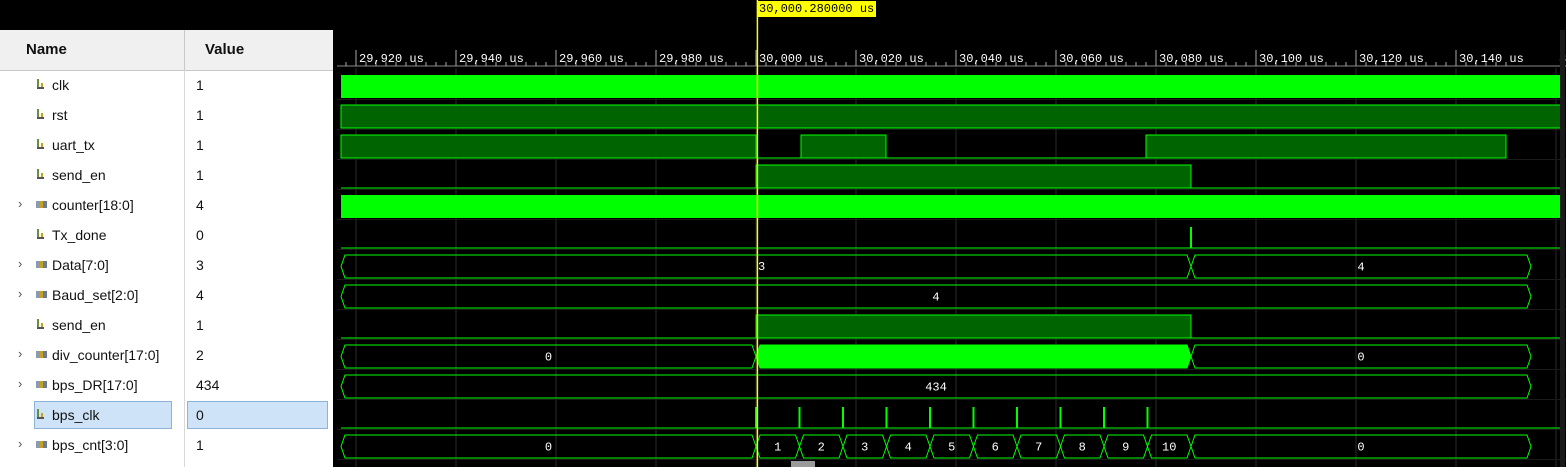 The height and width of the screenshot is (467, 1566). I want to click on signal-name: clk, so click(61, 85).